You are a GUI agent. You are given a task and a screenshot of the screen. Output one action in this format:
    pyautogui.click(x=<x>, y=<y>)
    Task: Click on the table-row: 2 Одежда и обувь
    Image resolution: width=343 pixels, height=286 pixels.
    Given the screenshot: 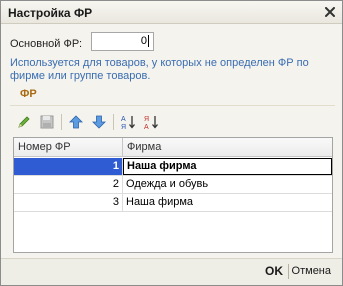 What is the action you would take?
    pyautogui.click(x=173, y=185)
    